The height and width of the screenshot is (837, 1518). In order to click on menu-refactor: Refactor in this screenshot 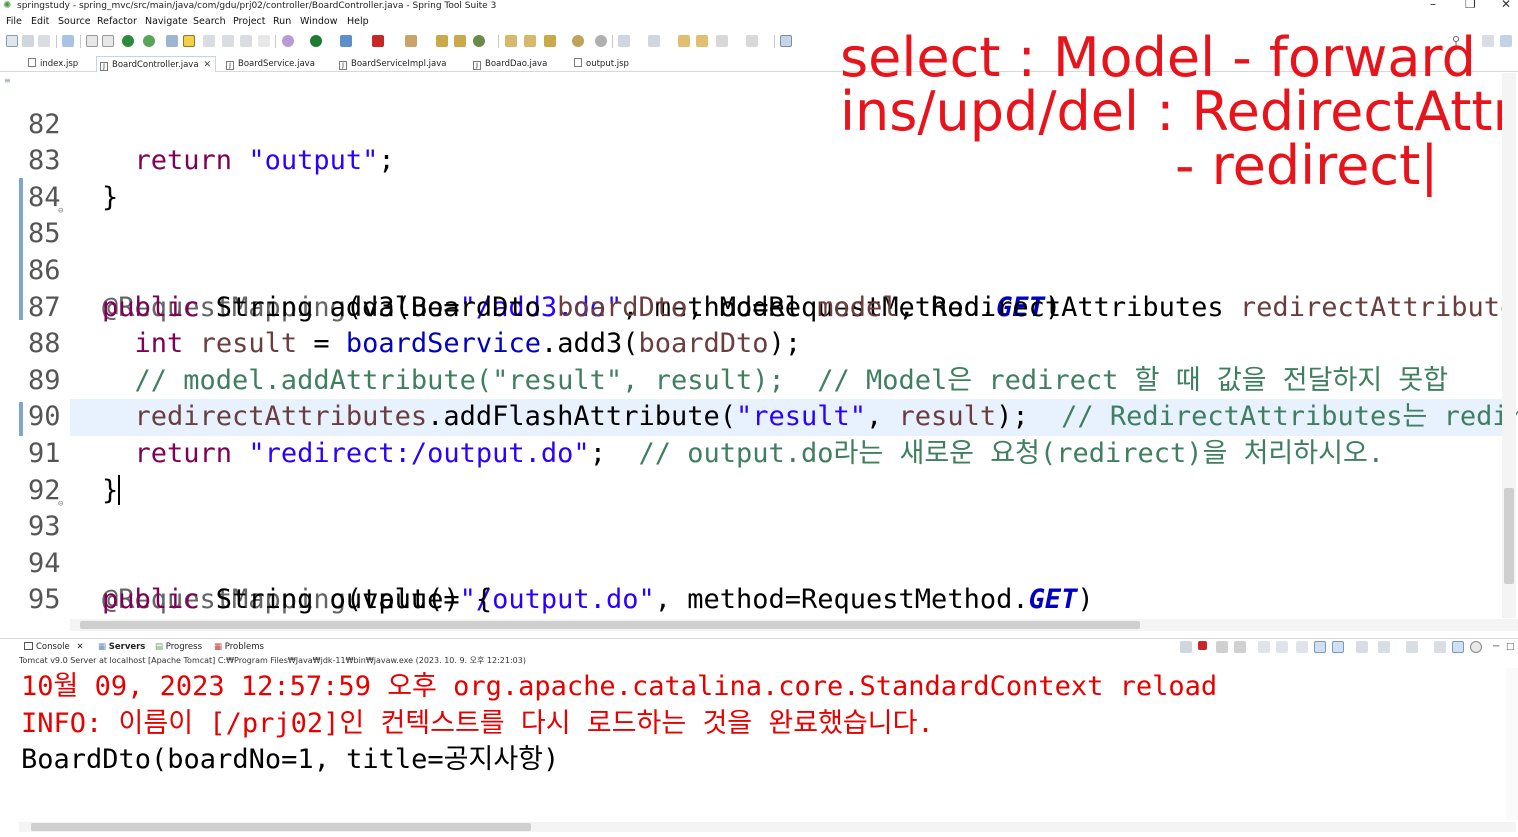, I will do `click(117, 22)`.